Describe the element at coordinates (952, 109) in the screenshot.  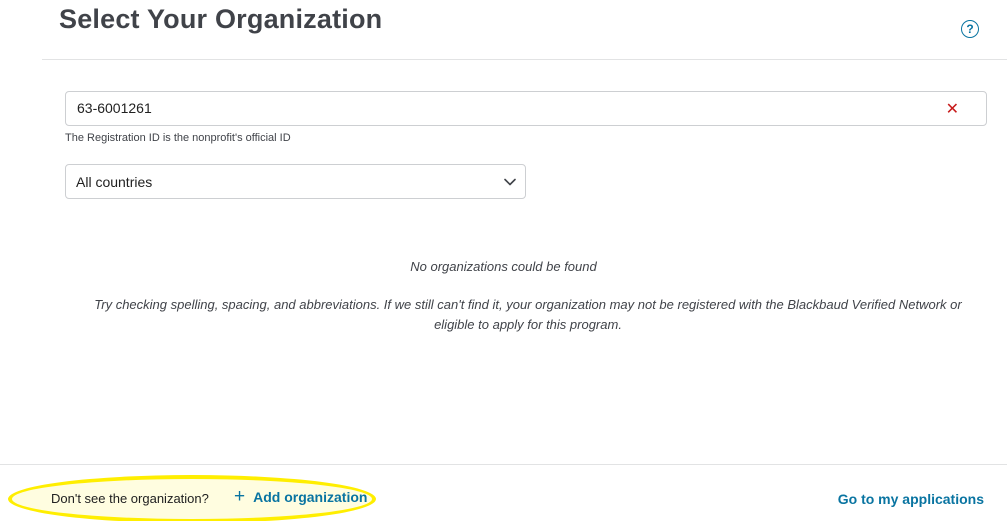
I see `close-icon: ✕` at that location.